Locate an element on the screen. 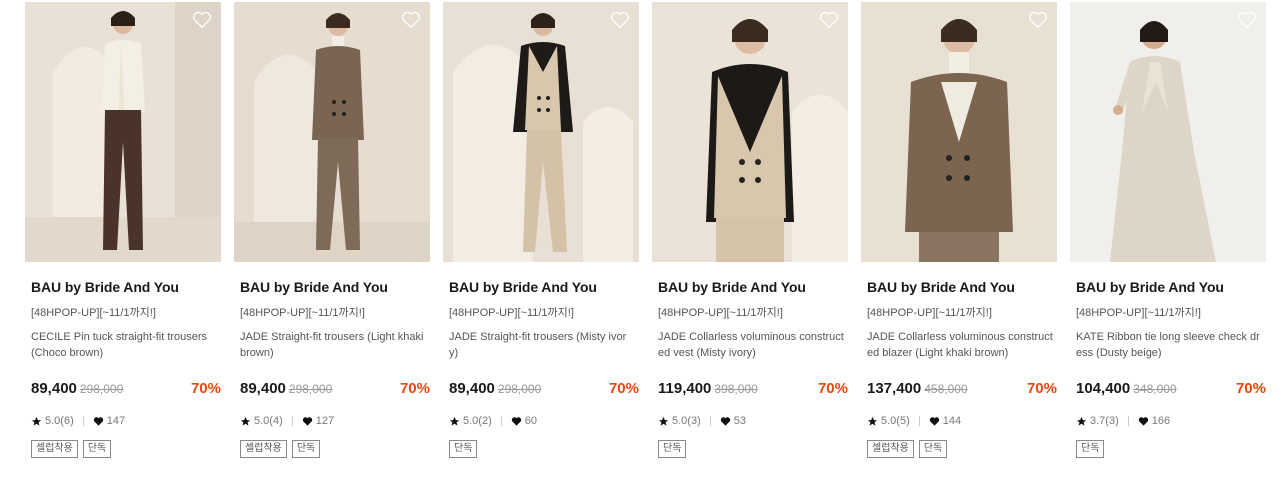 The width and height of the screenshot is (1283, 483). review-meta: 3.7(3) 166 is located at coordinates (1171, 421).